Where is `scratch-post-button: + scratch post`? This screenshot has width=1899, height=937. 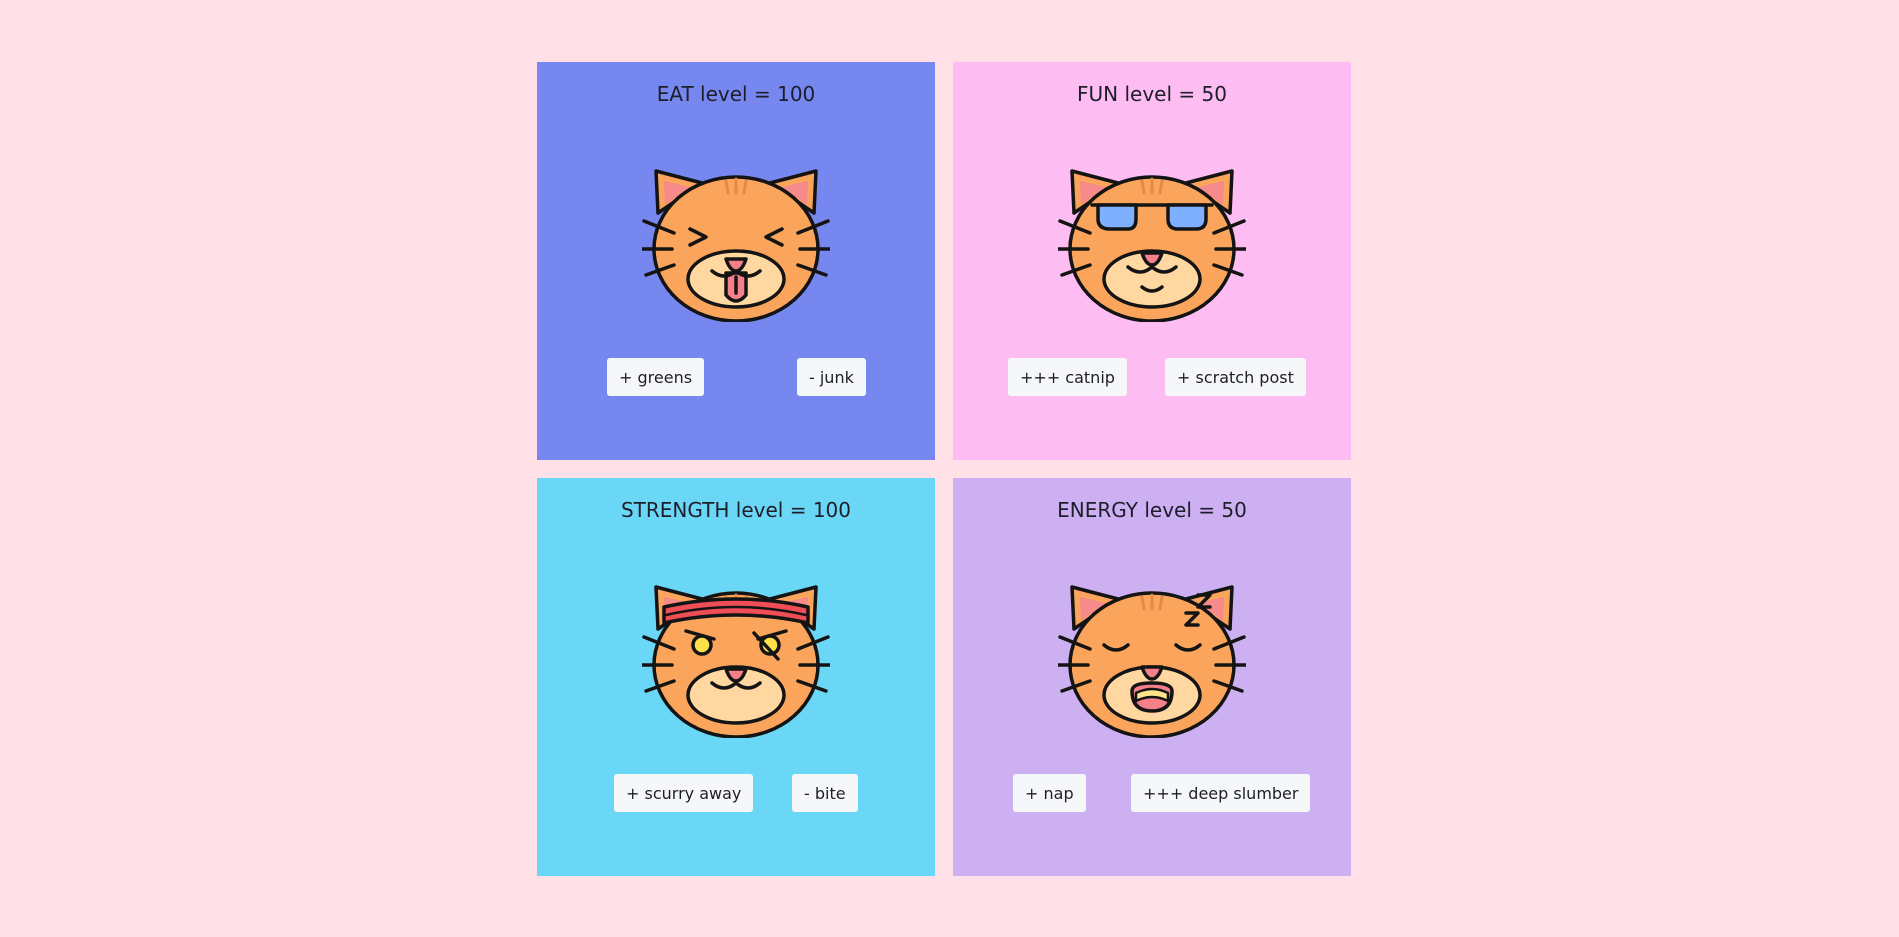 scratch-post-button: + scratch post is located at coordinates (1235, 377).